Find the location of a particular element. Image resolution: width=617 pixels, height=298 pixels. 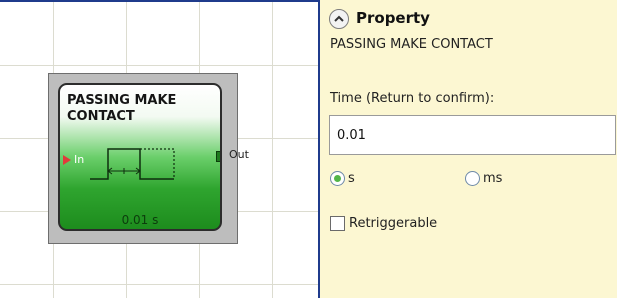

retriggerable-label: Retriggerable is located at coordinates (393, 223).